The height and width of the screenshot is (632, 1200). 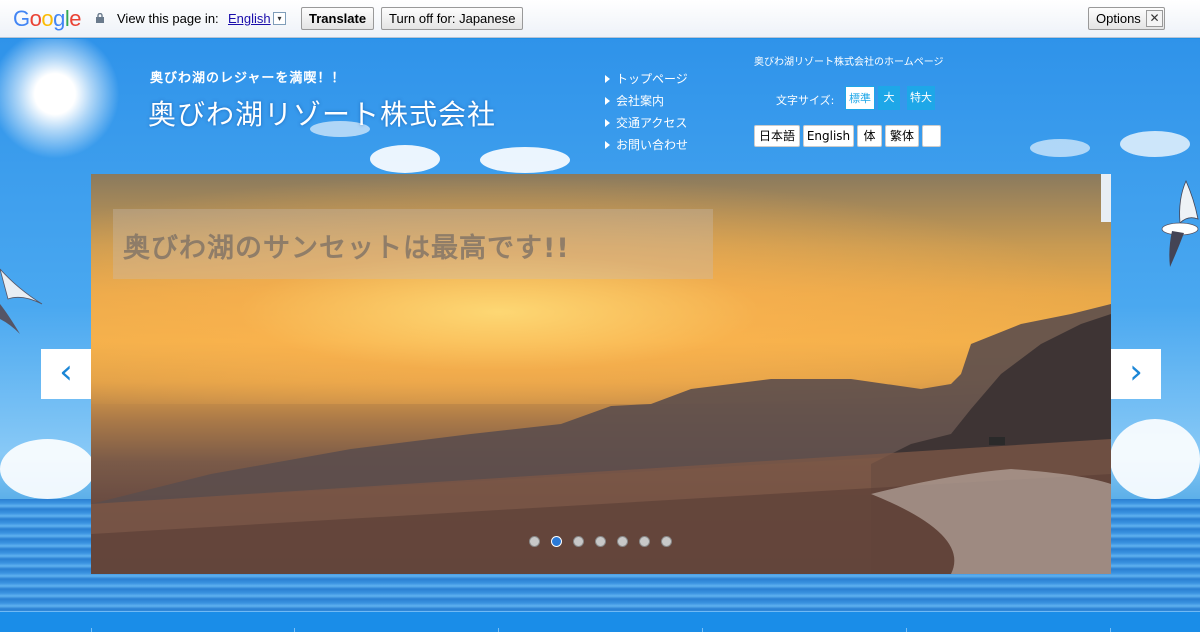 What do you see at coordinates (902, 136) in the screenshot?
I see `lang-traditional-chinese-button: 繁体` at bounding box center [902, 136].